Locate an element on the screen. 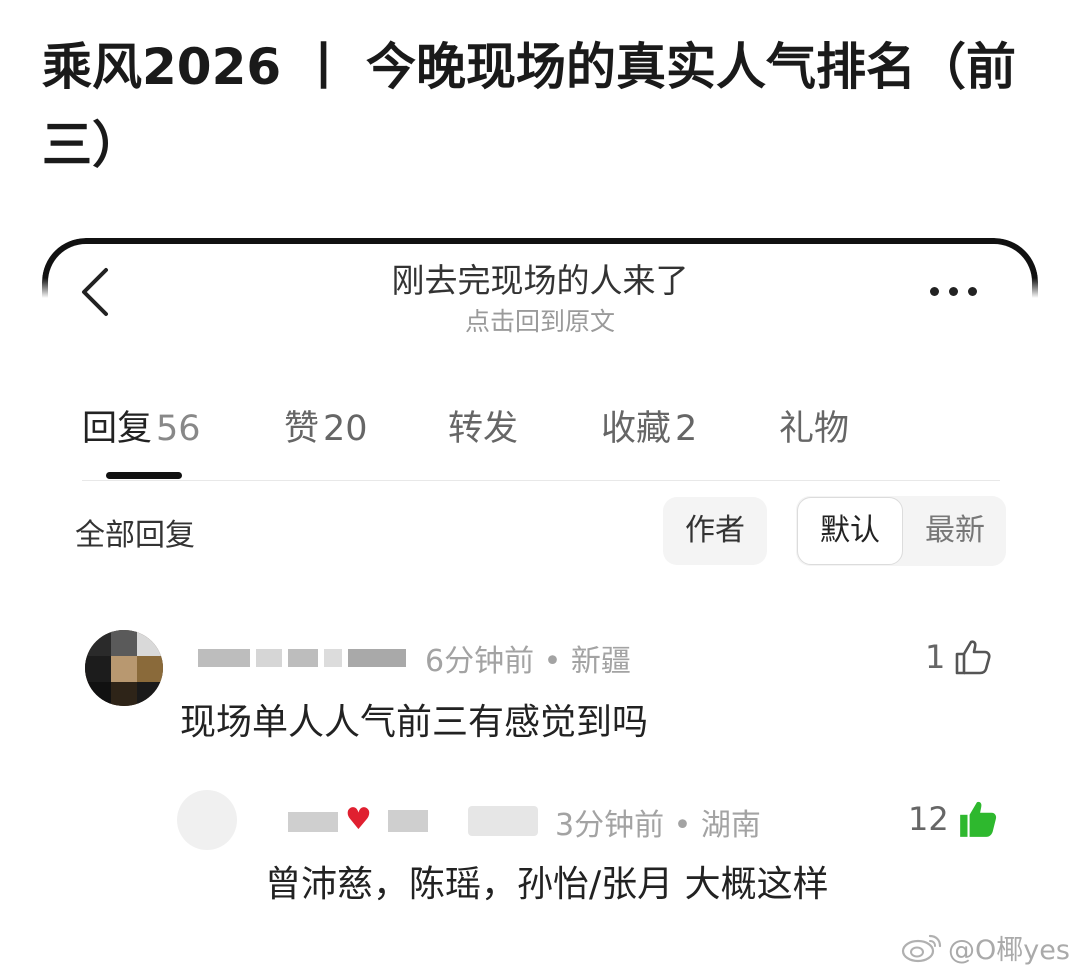 This screenshot has width=1080, height=974. more-button is located at coordinates (957, 292).